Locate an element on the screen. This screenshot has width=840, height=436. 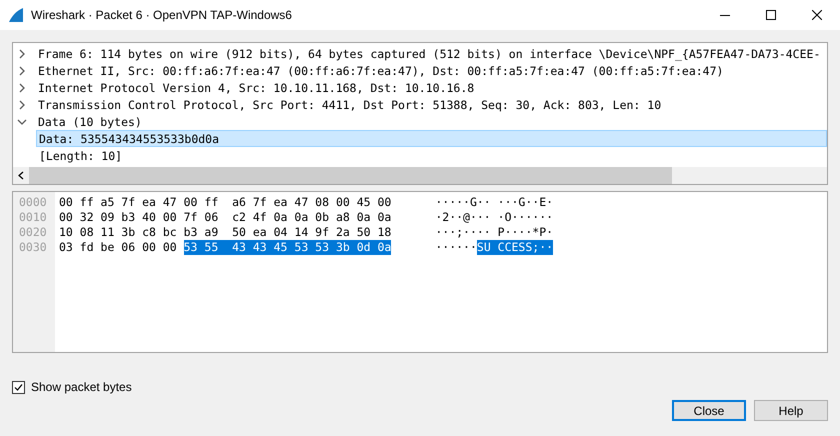
tree-item: Internet Protocol Version 4, Src: 10.10.11.168, Dst: 10.10.16.8 is located at coordinates (255, 87).